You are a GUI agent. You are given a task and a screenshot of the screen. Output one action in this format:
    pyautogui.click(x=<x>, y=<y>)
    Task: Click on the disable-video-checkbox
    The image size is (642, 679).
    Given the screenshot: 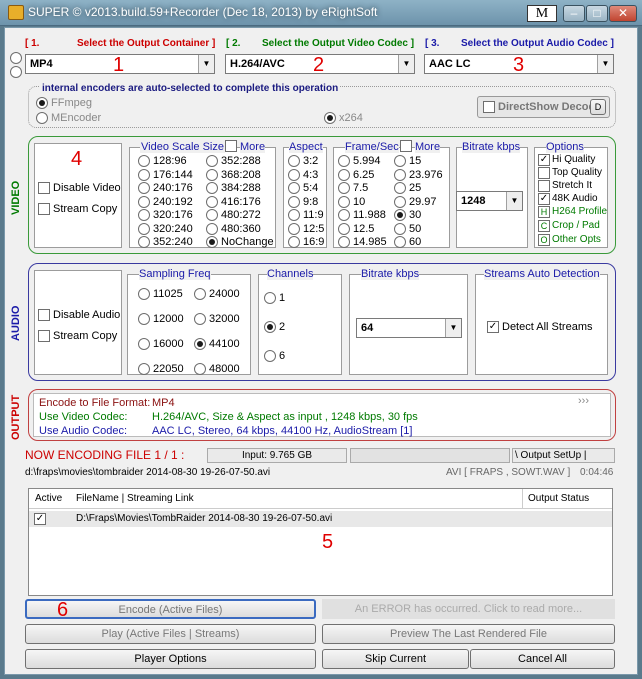 What is the action you would take?
    pyautogui.click(x=44, y=188)
    